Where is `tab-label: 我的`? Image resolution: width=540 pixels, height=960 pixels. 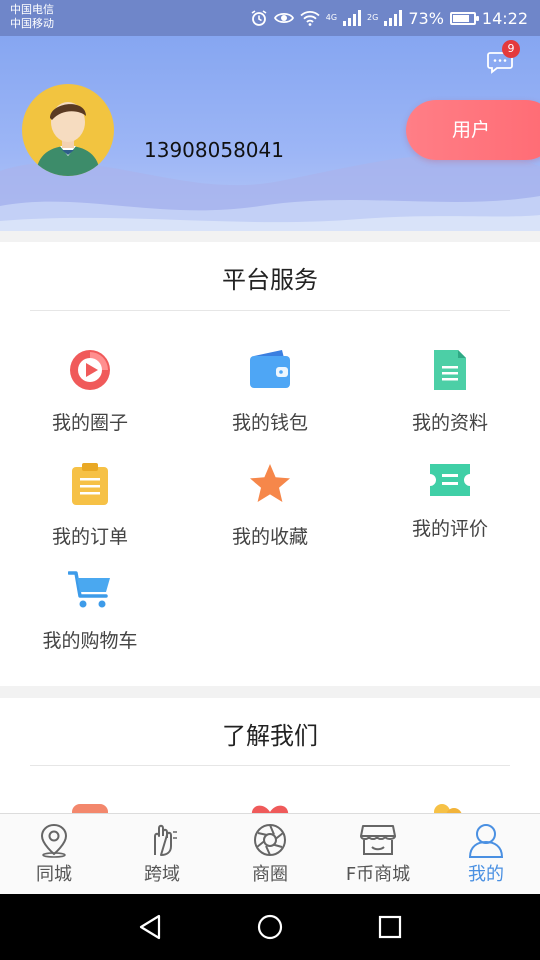
tab-label: 我的 is located at coordinates (486, 874).